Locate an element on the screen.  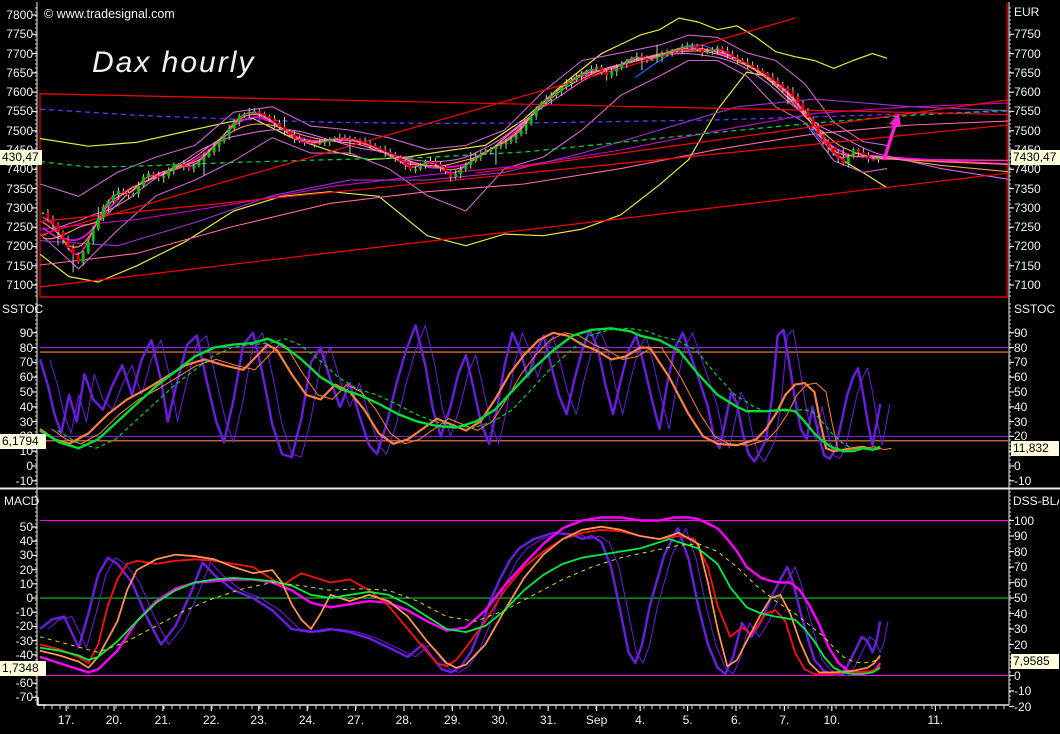
sstoc-left-title: SSTOC is located at coordinates (23, 309).